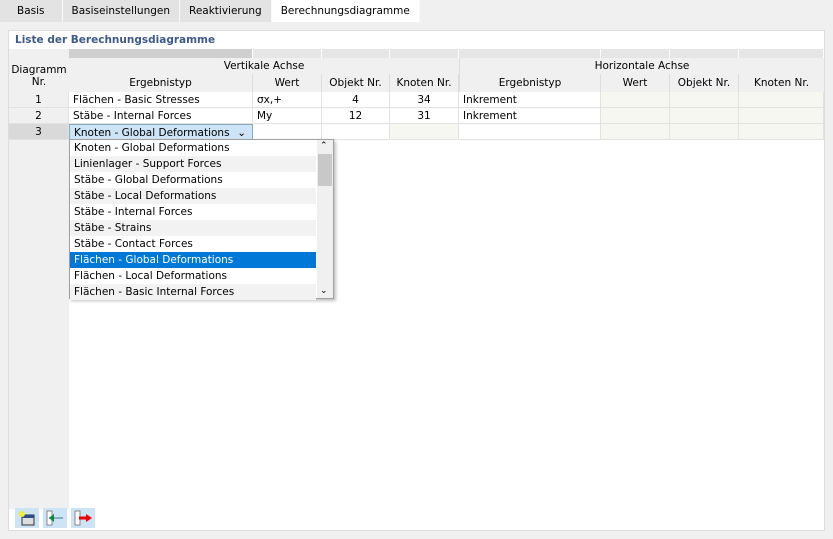 The width and height of the screenshot is (833, 539). Describe the element at coordinates (161, 100) in the screenshot. I see `cell-v-type: Flächen - Basic Stresses` at that location.